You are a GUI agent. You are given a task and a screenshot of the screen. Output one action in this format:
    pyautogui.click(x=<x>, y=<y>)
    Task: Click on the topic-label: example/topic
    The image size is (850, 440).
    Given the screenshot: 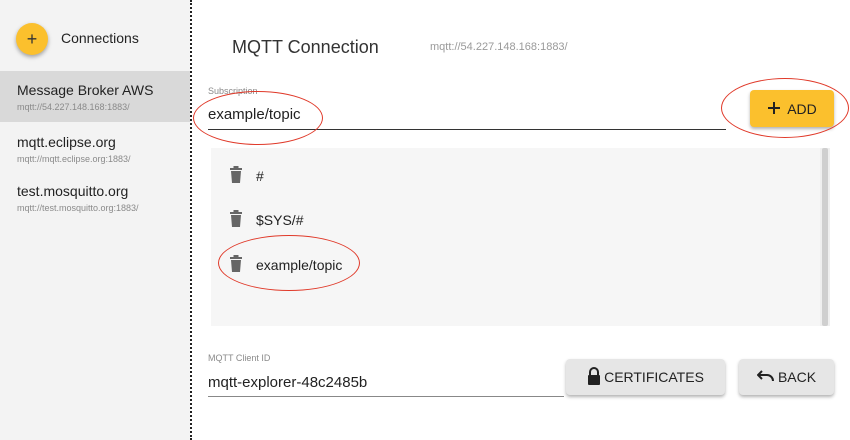 What is the action you would take?
    pyautogui.click(x=299, y=265)
    